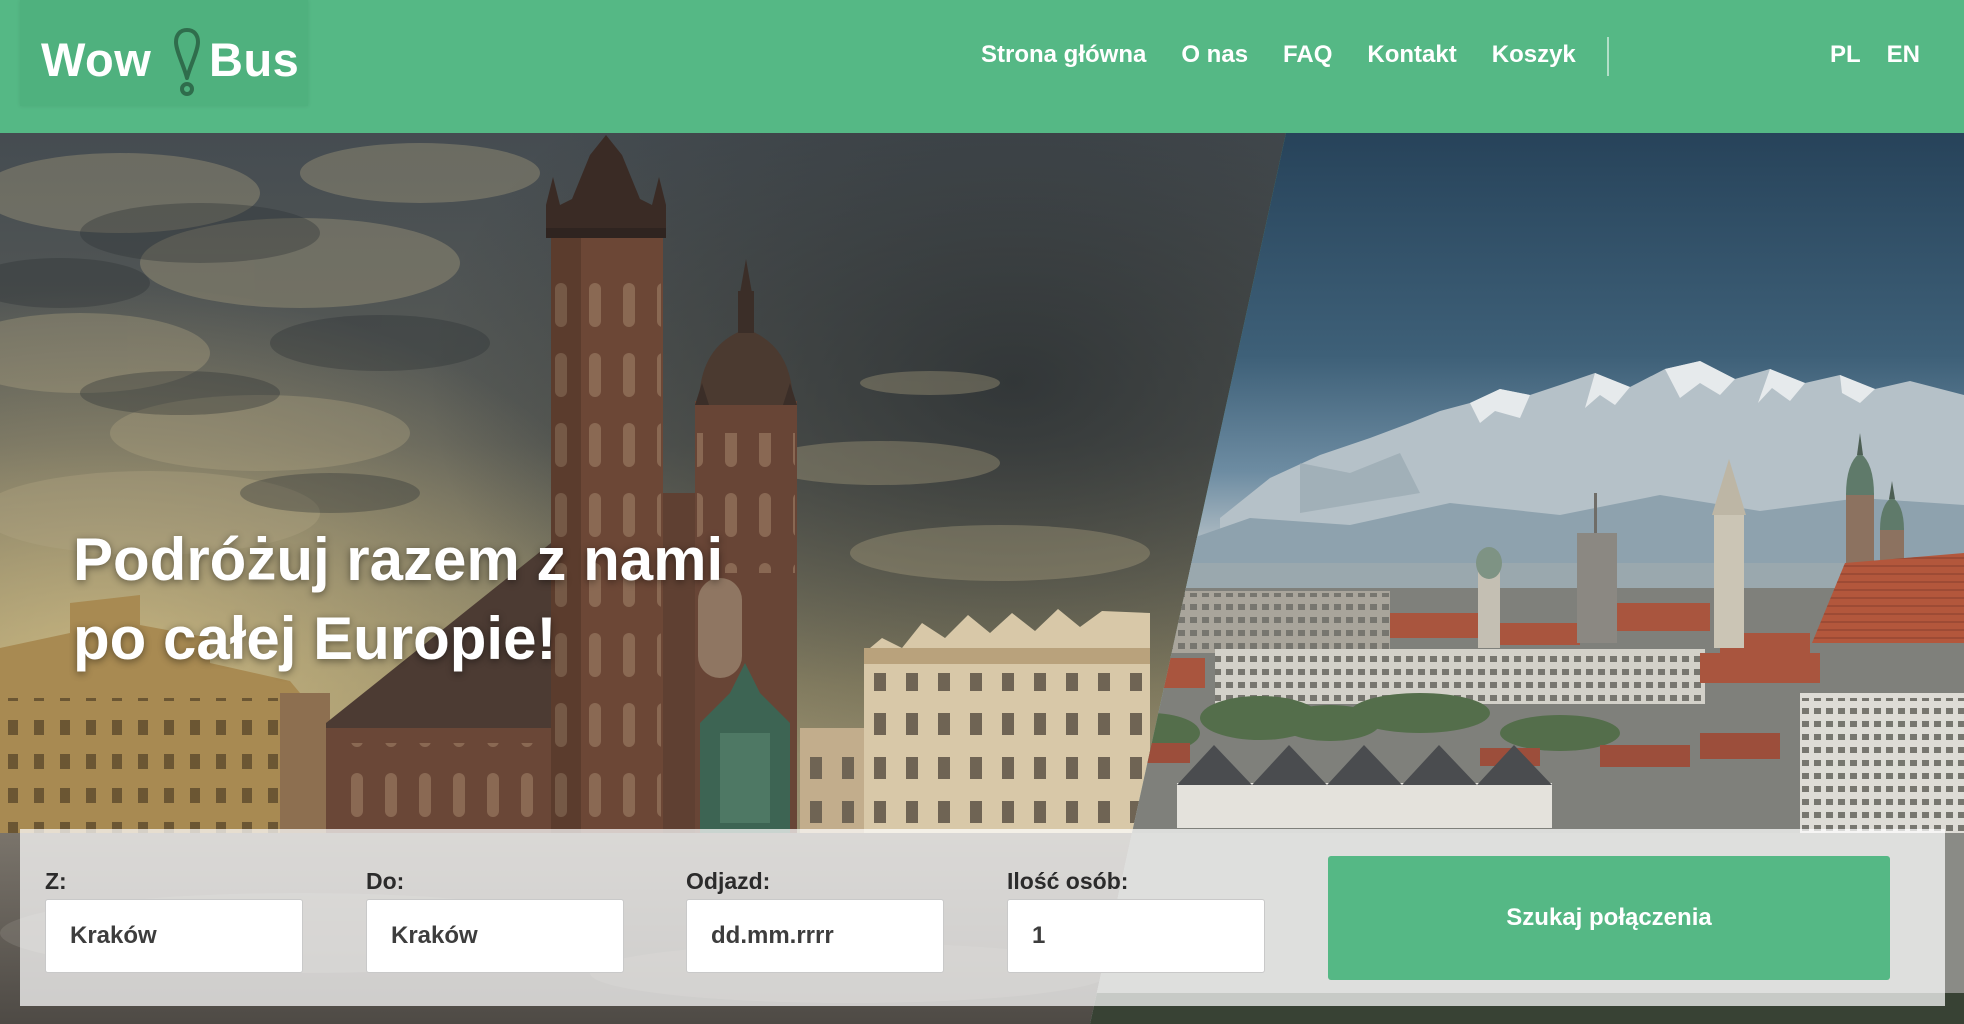 The image size is (1964, 1024). What do you see at coordinates (315, 638) in the screenshot?
I see `hero-heading-line-2: po całej Europie!` at bounding box center [315, 638].